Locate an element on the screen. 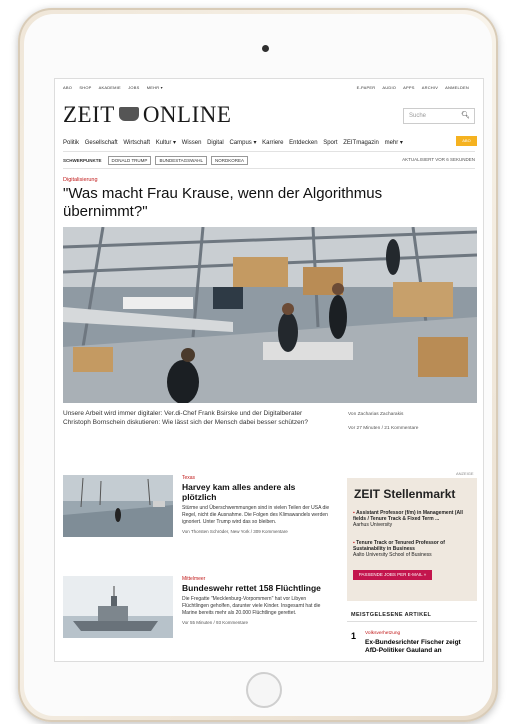  site-logo: ZEIT ONLINE is located at coordinates (147, 115).